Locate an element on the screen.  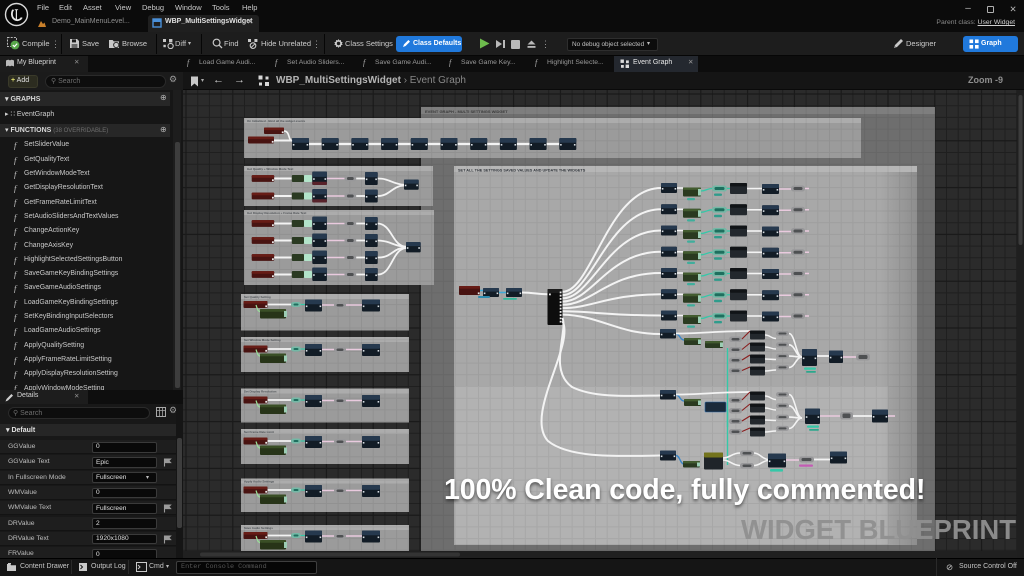
svg-text: Set Quality Setting is located at coordinates (257, 297).